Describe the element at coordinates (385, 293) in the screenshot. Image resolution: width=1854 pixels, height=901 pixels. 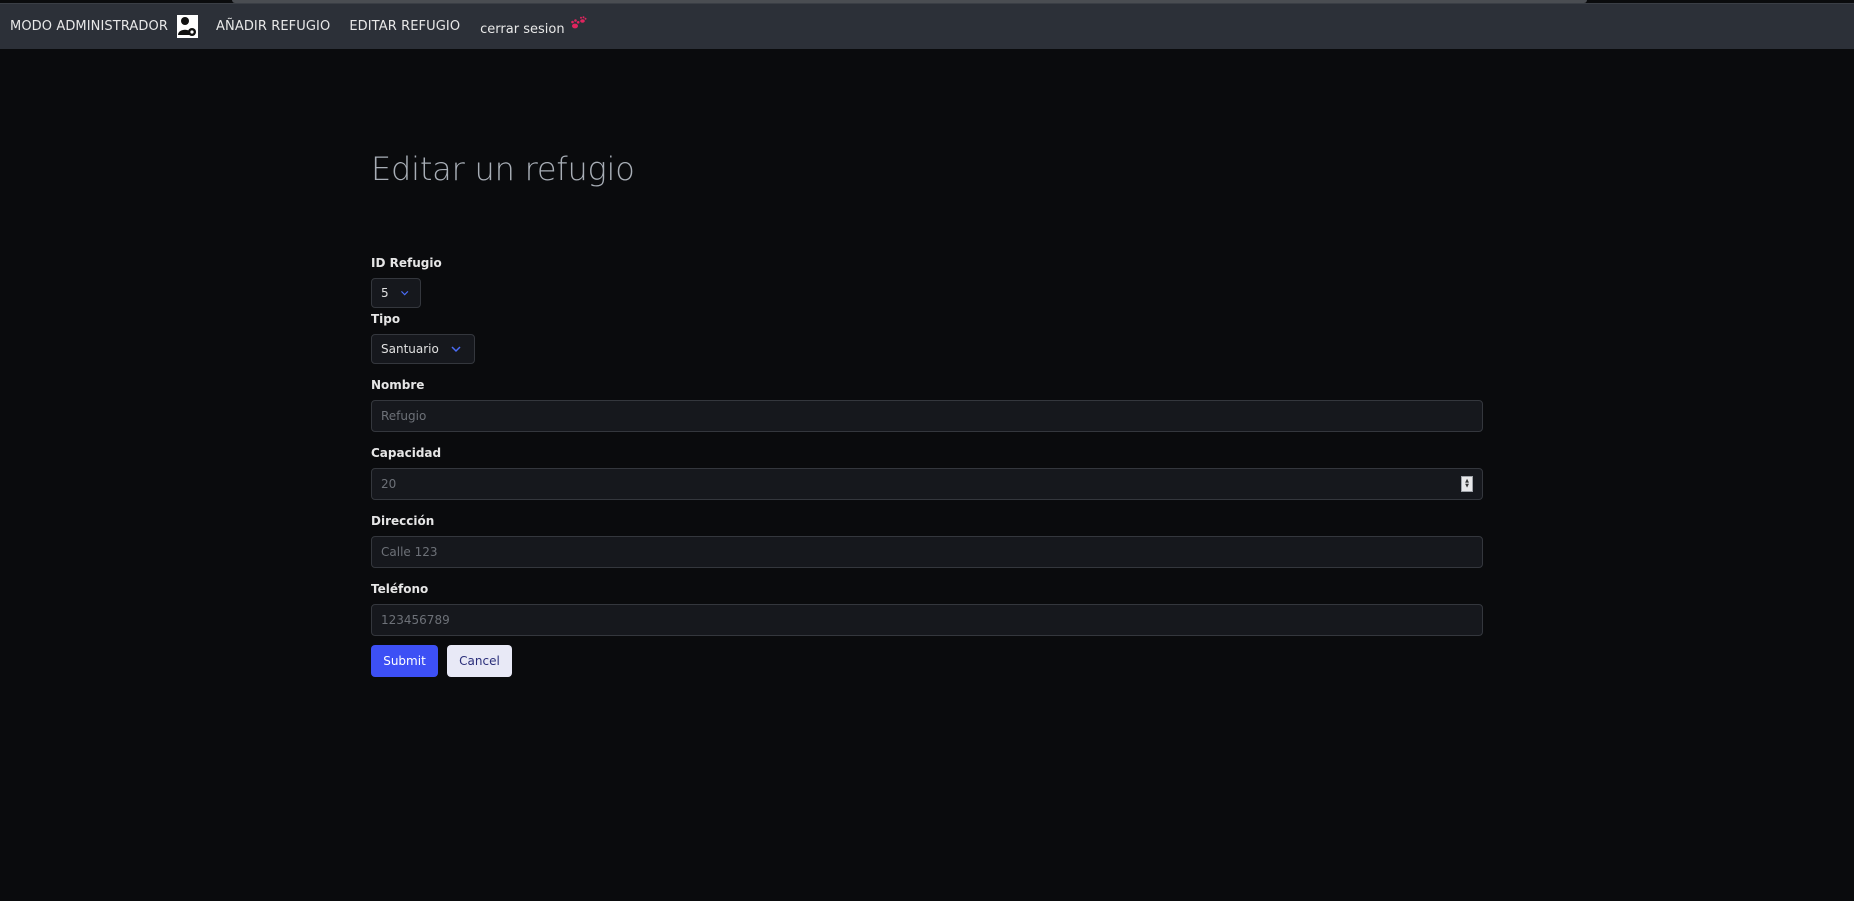
I see `id-refugio-value: 5` at that location.